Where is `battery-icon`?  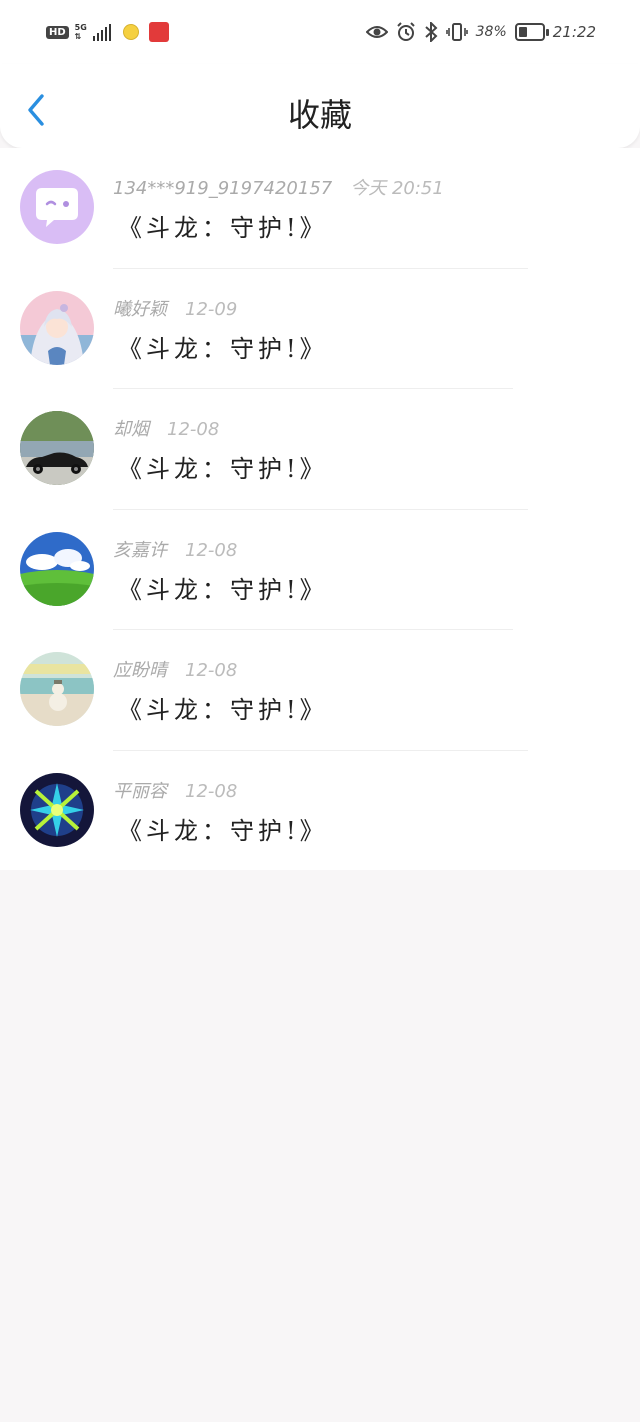
battery-icon is located at coordinates (531, 32).